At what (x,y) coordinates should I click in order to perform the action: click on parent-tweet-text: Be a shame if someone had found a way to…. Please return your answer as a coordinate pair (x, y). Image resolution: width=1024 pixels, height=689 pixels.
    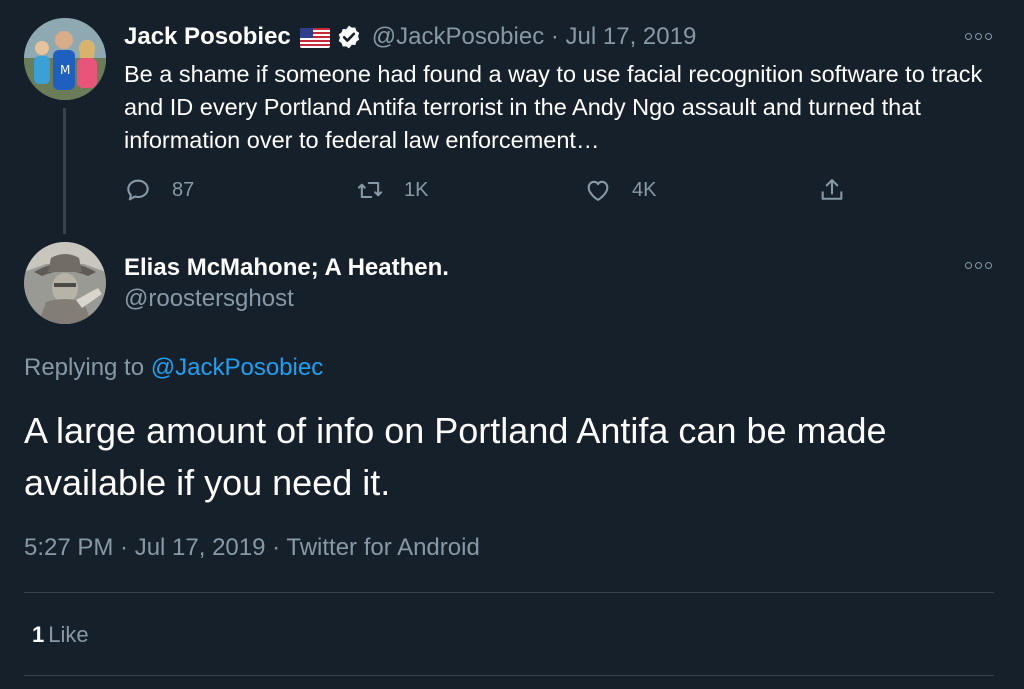
    Looking at the image, I should click on (553, 107).